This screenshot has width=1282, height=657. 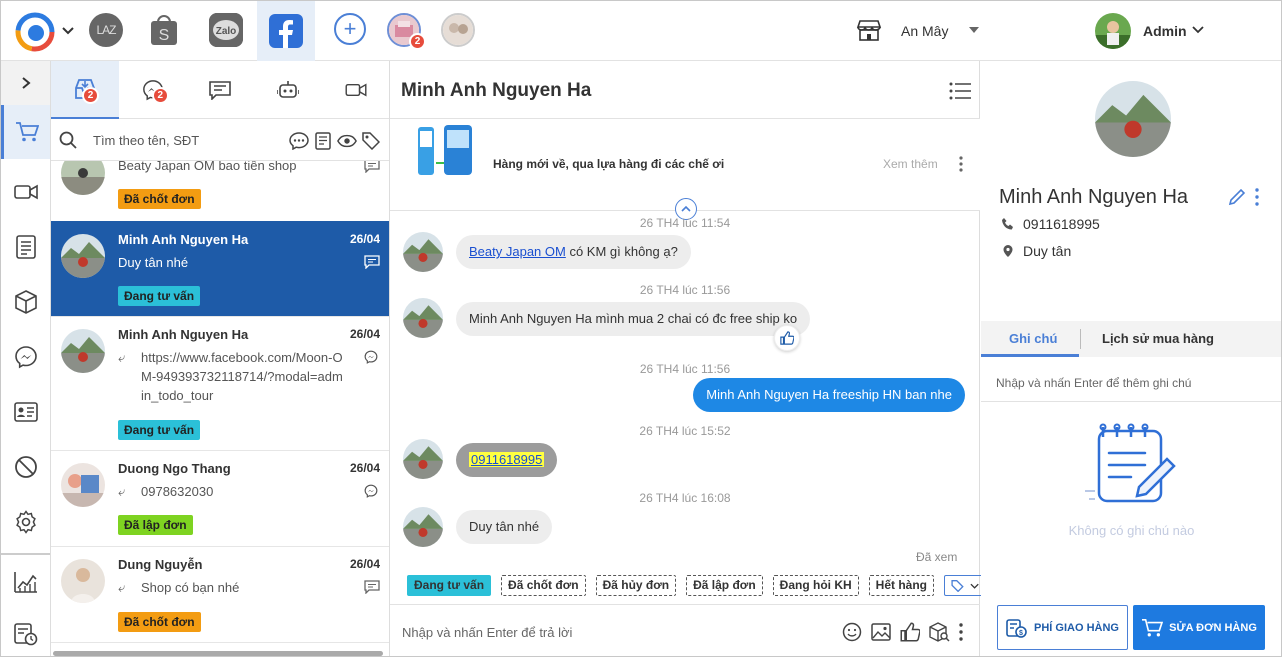 What do you see at coordinates (910, 632) in the screenshot?
I see `thumbs-up-icon` at bounding box center [910, 632].